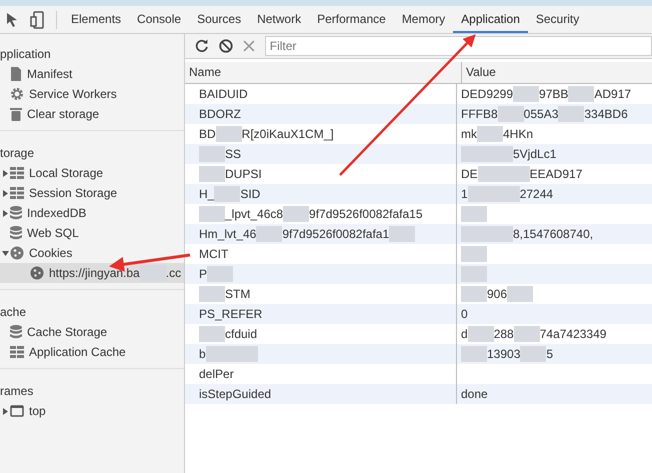  Describe the element at coordinates (49, 74) in the screenshot. I see `tree-item-label: Manifest` at that location.